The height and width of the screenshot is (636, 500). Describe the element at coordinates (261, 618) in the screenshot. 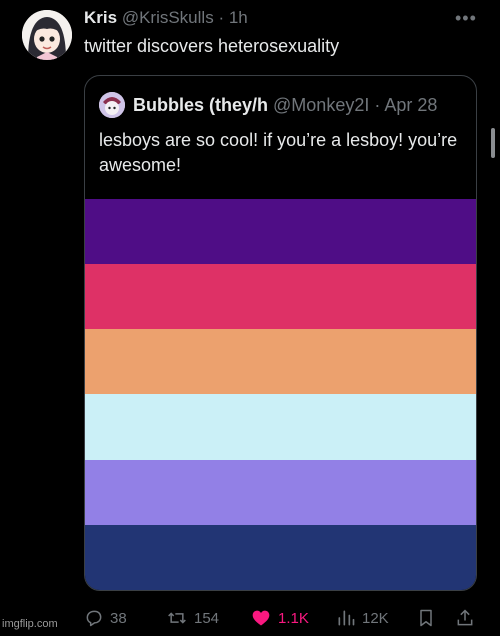

I see `heart-icon` at that location.